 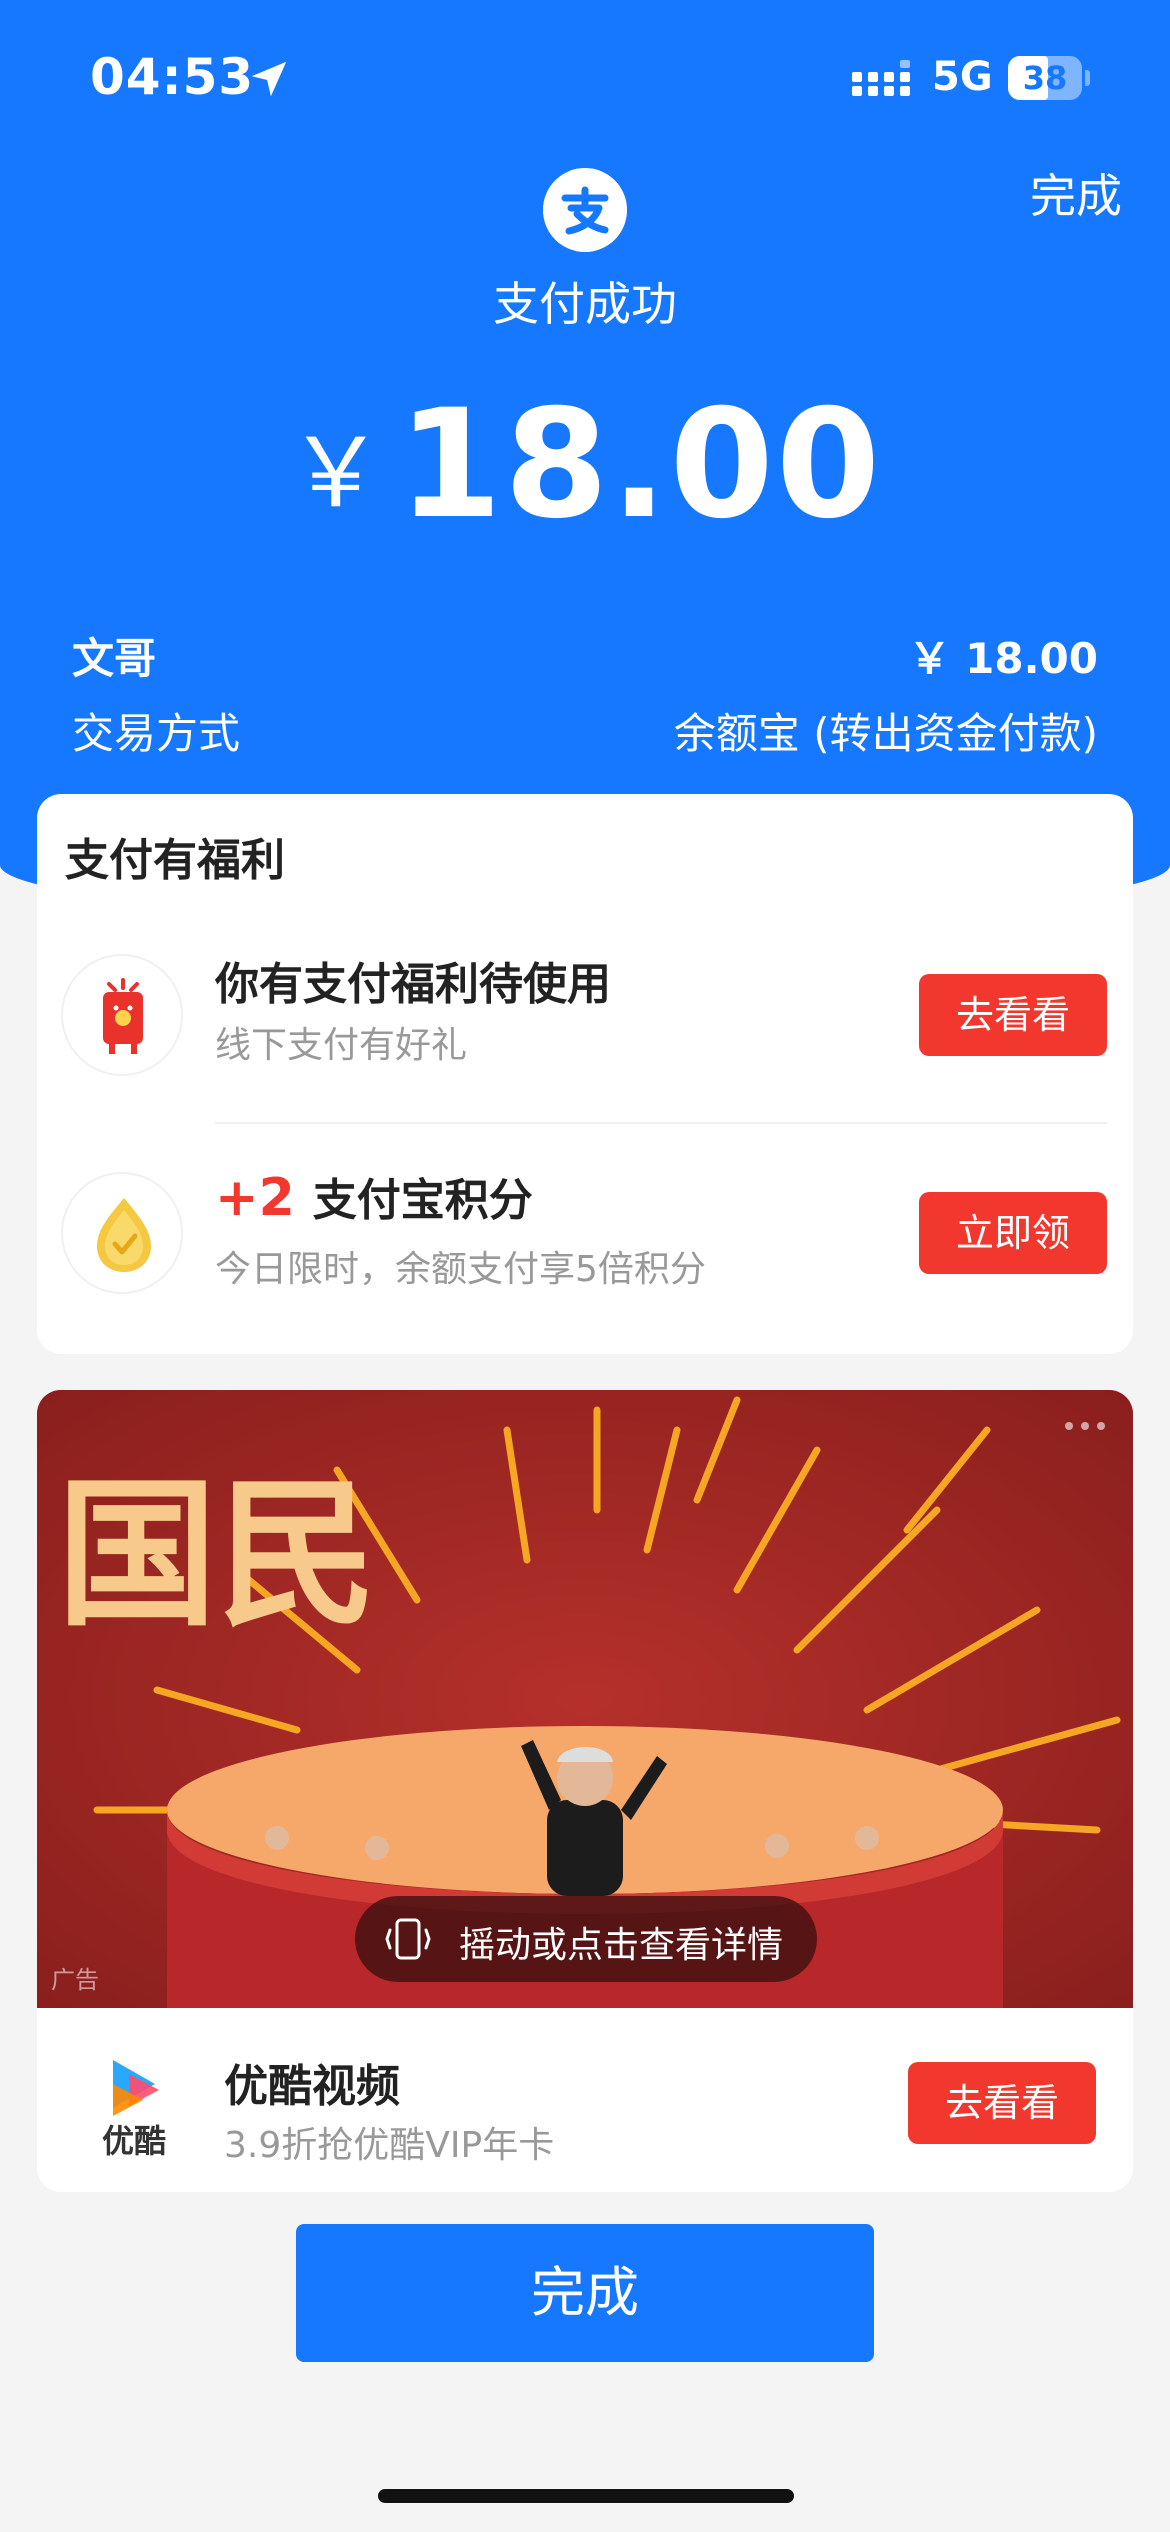 I want to click on benefit-title: +2 支付宝积分, so click(x=374, y=1196).